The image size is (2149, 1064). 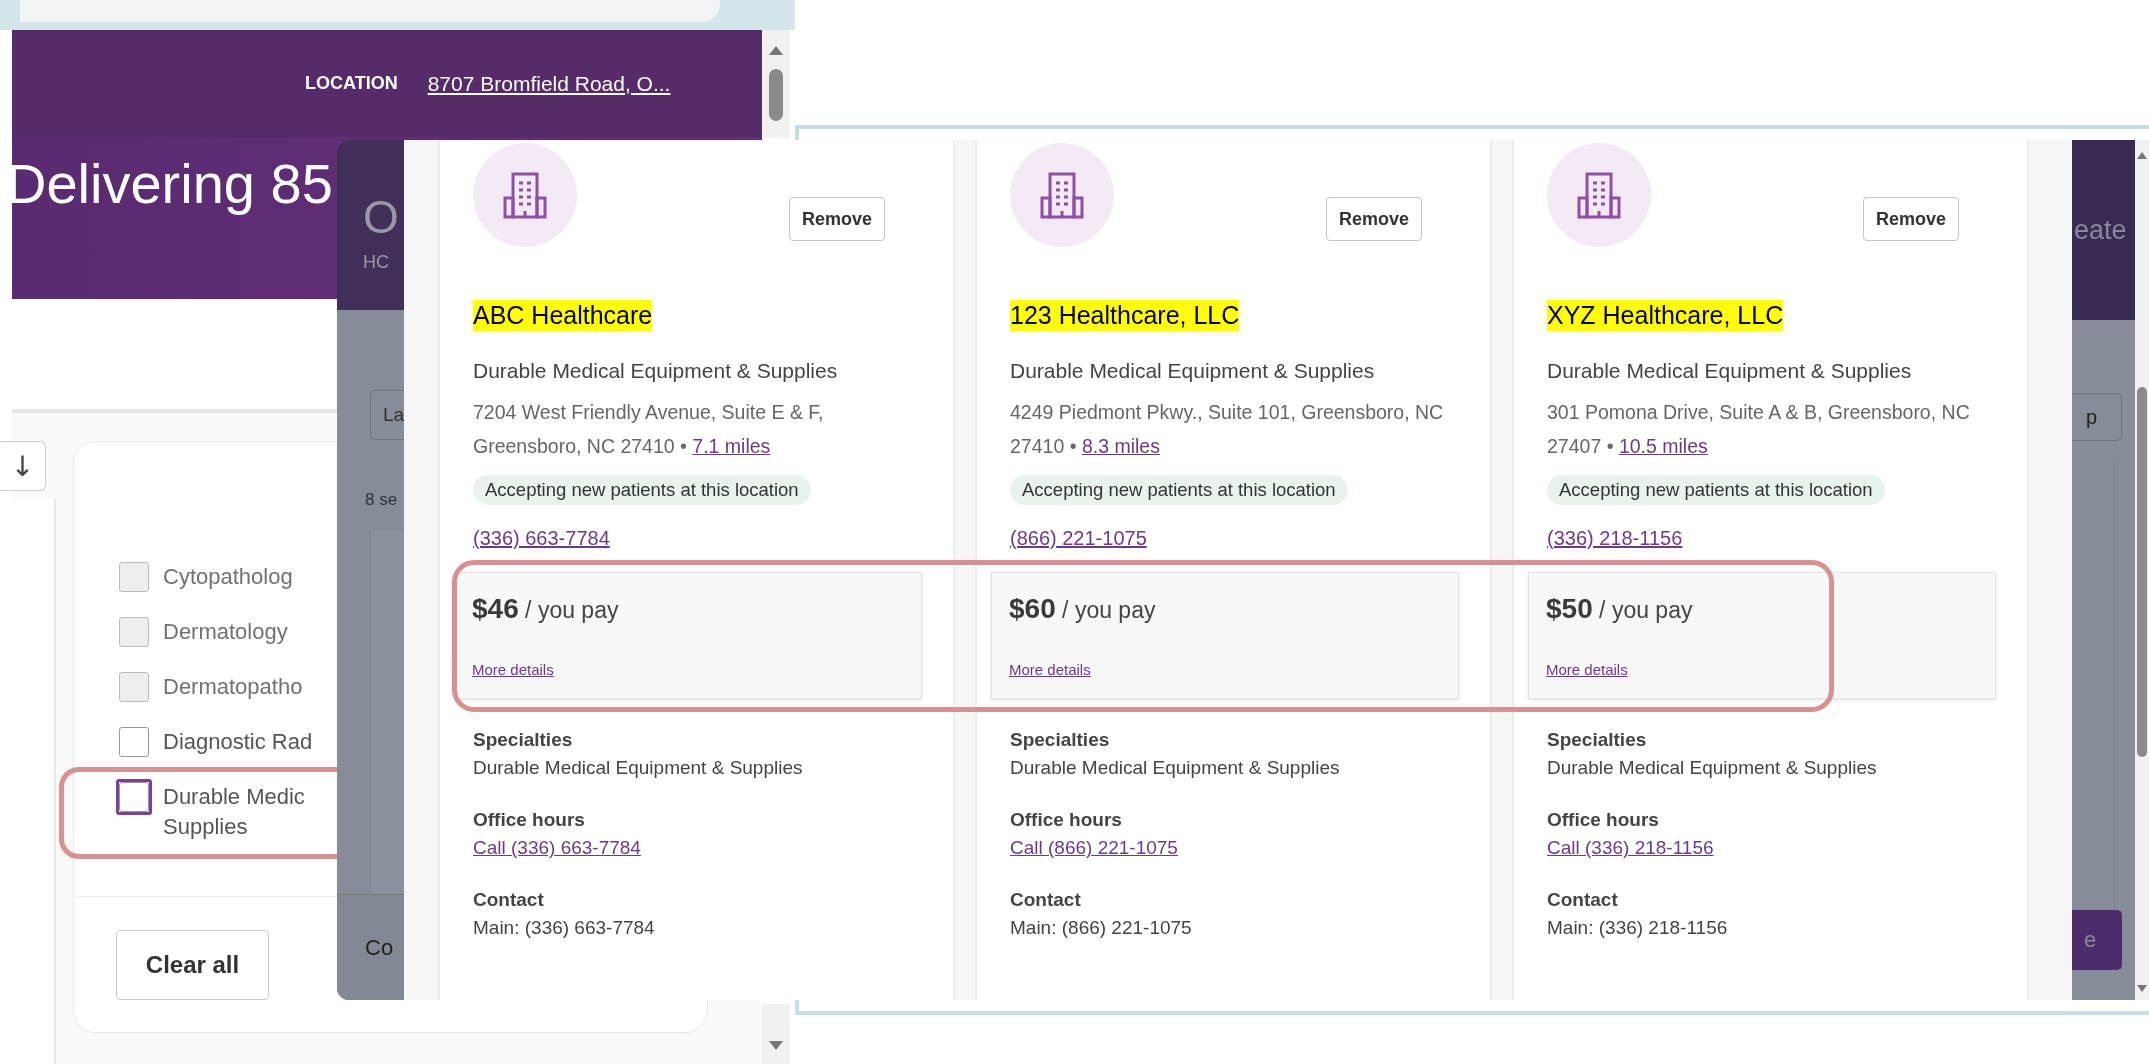 What do you see at coordinates (379, 947) in the screenshot?
I see `footer-text: Co` at bounding box center [379, 947].